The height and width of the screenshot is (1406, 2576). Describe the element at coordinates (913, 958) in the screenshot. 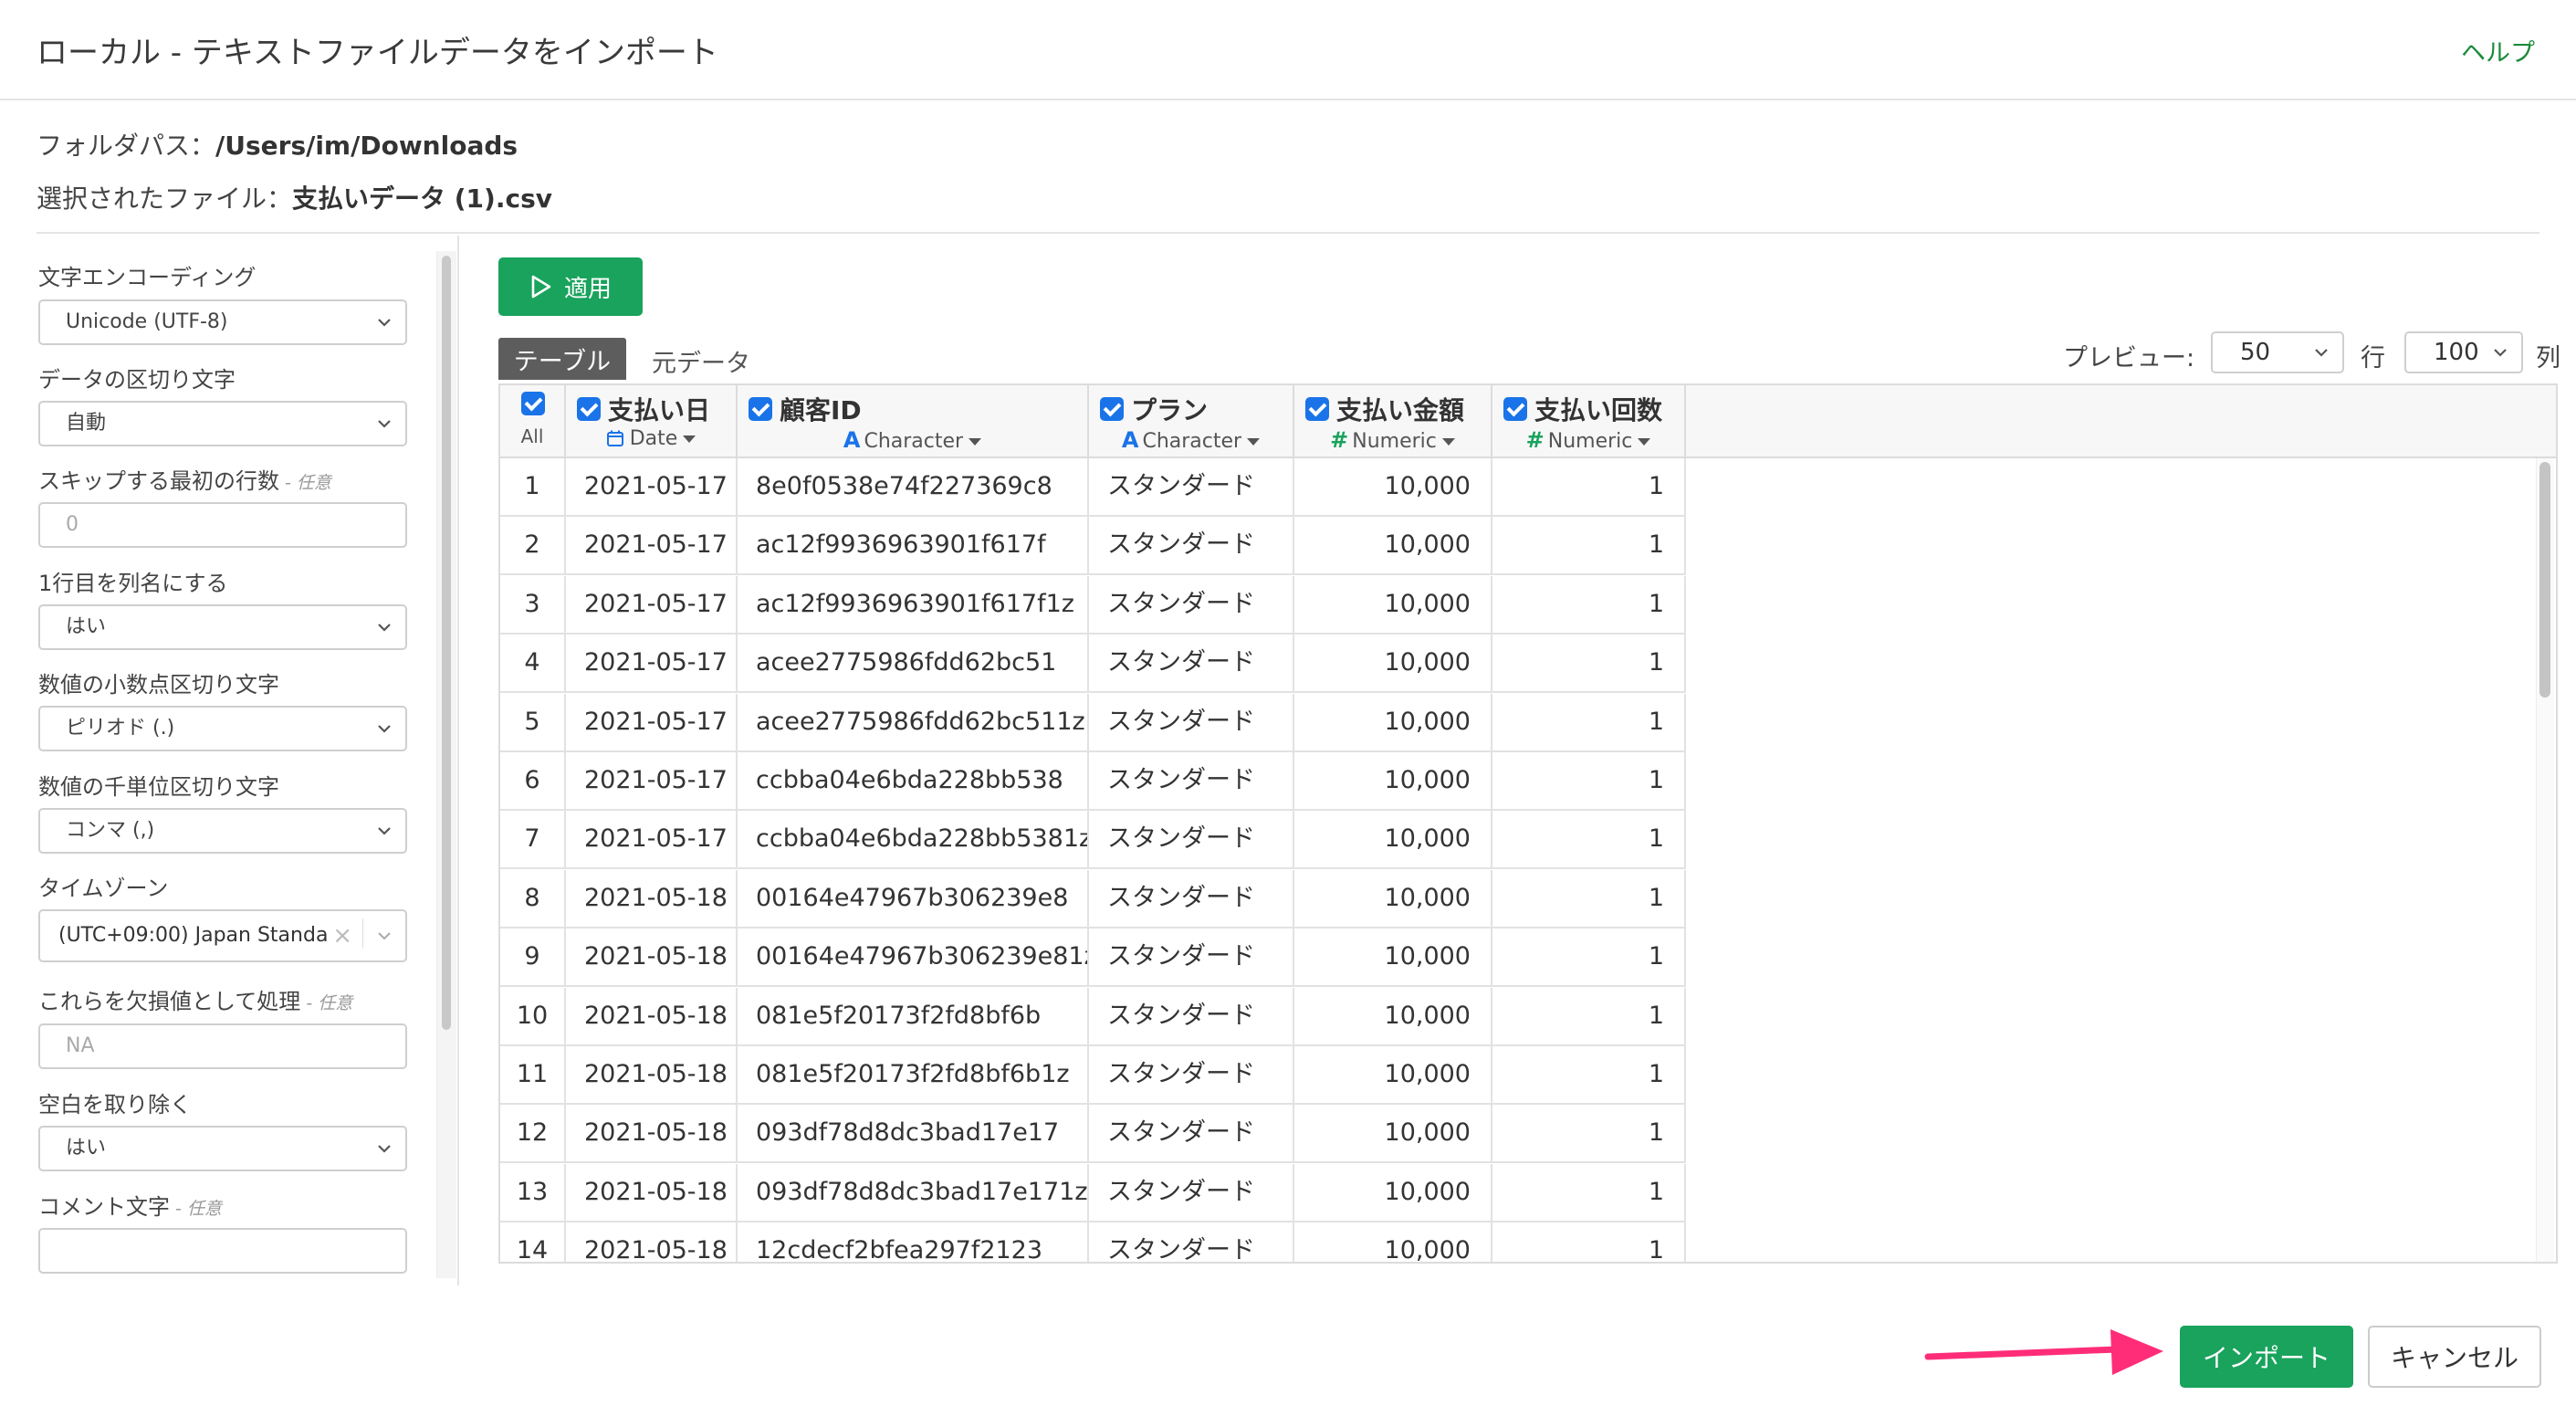

I see `table-cell: 00164e47967b306239e81z` at that location.